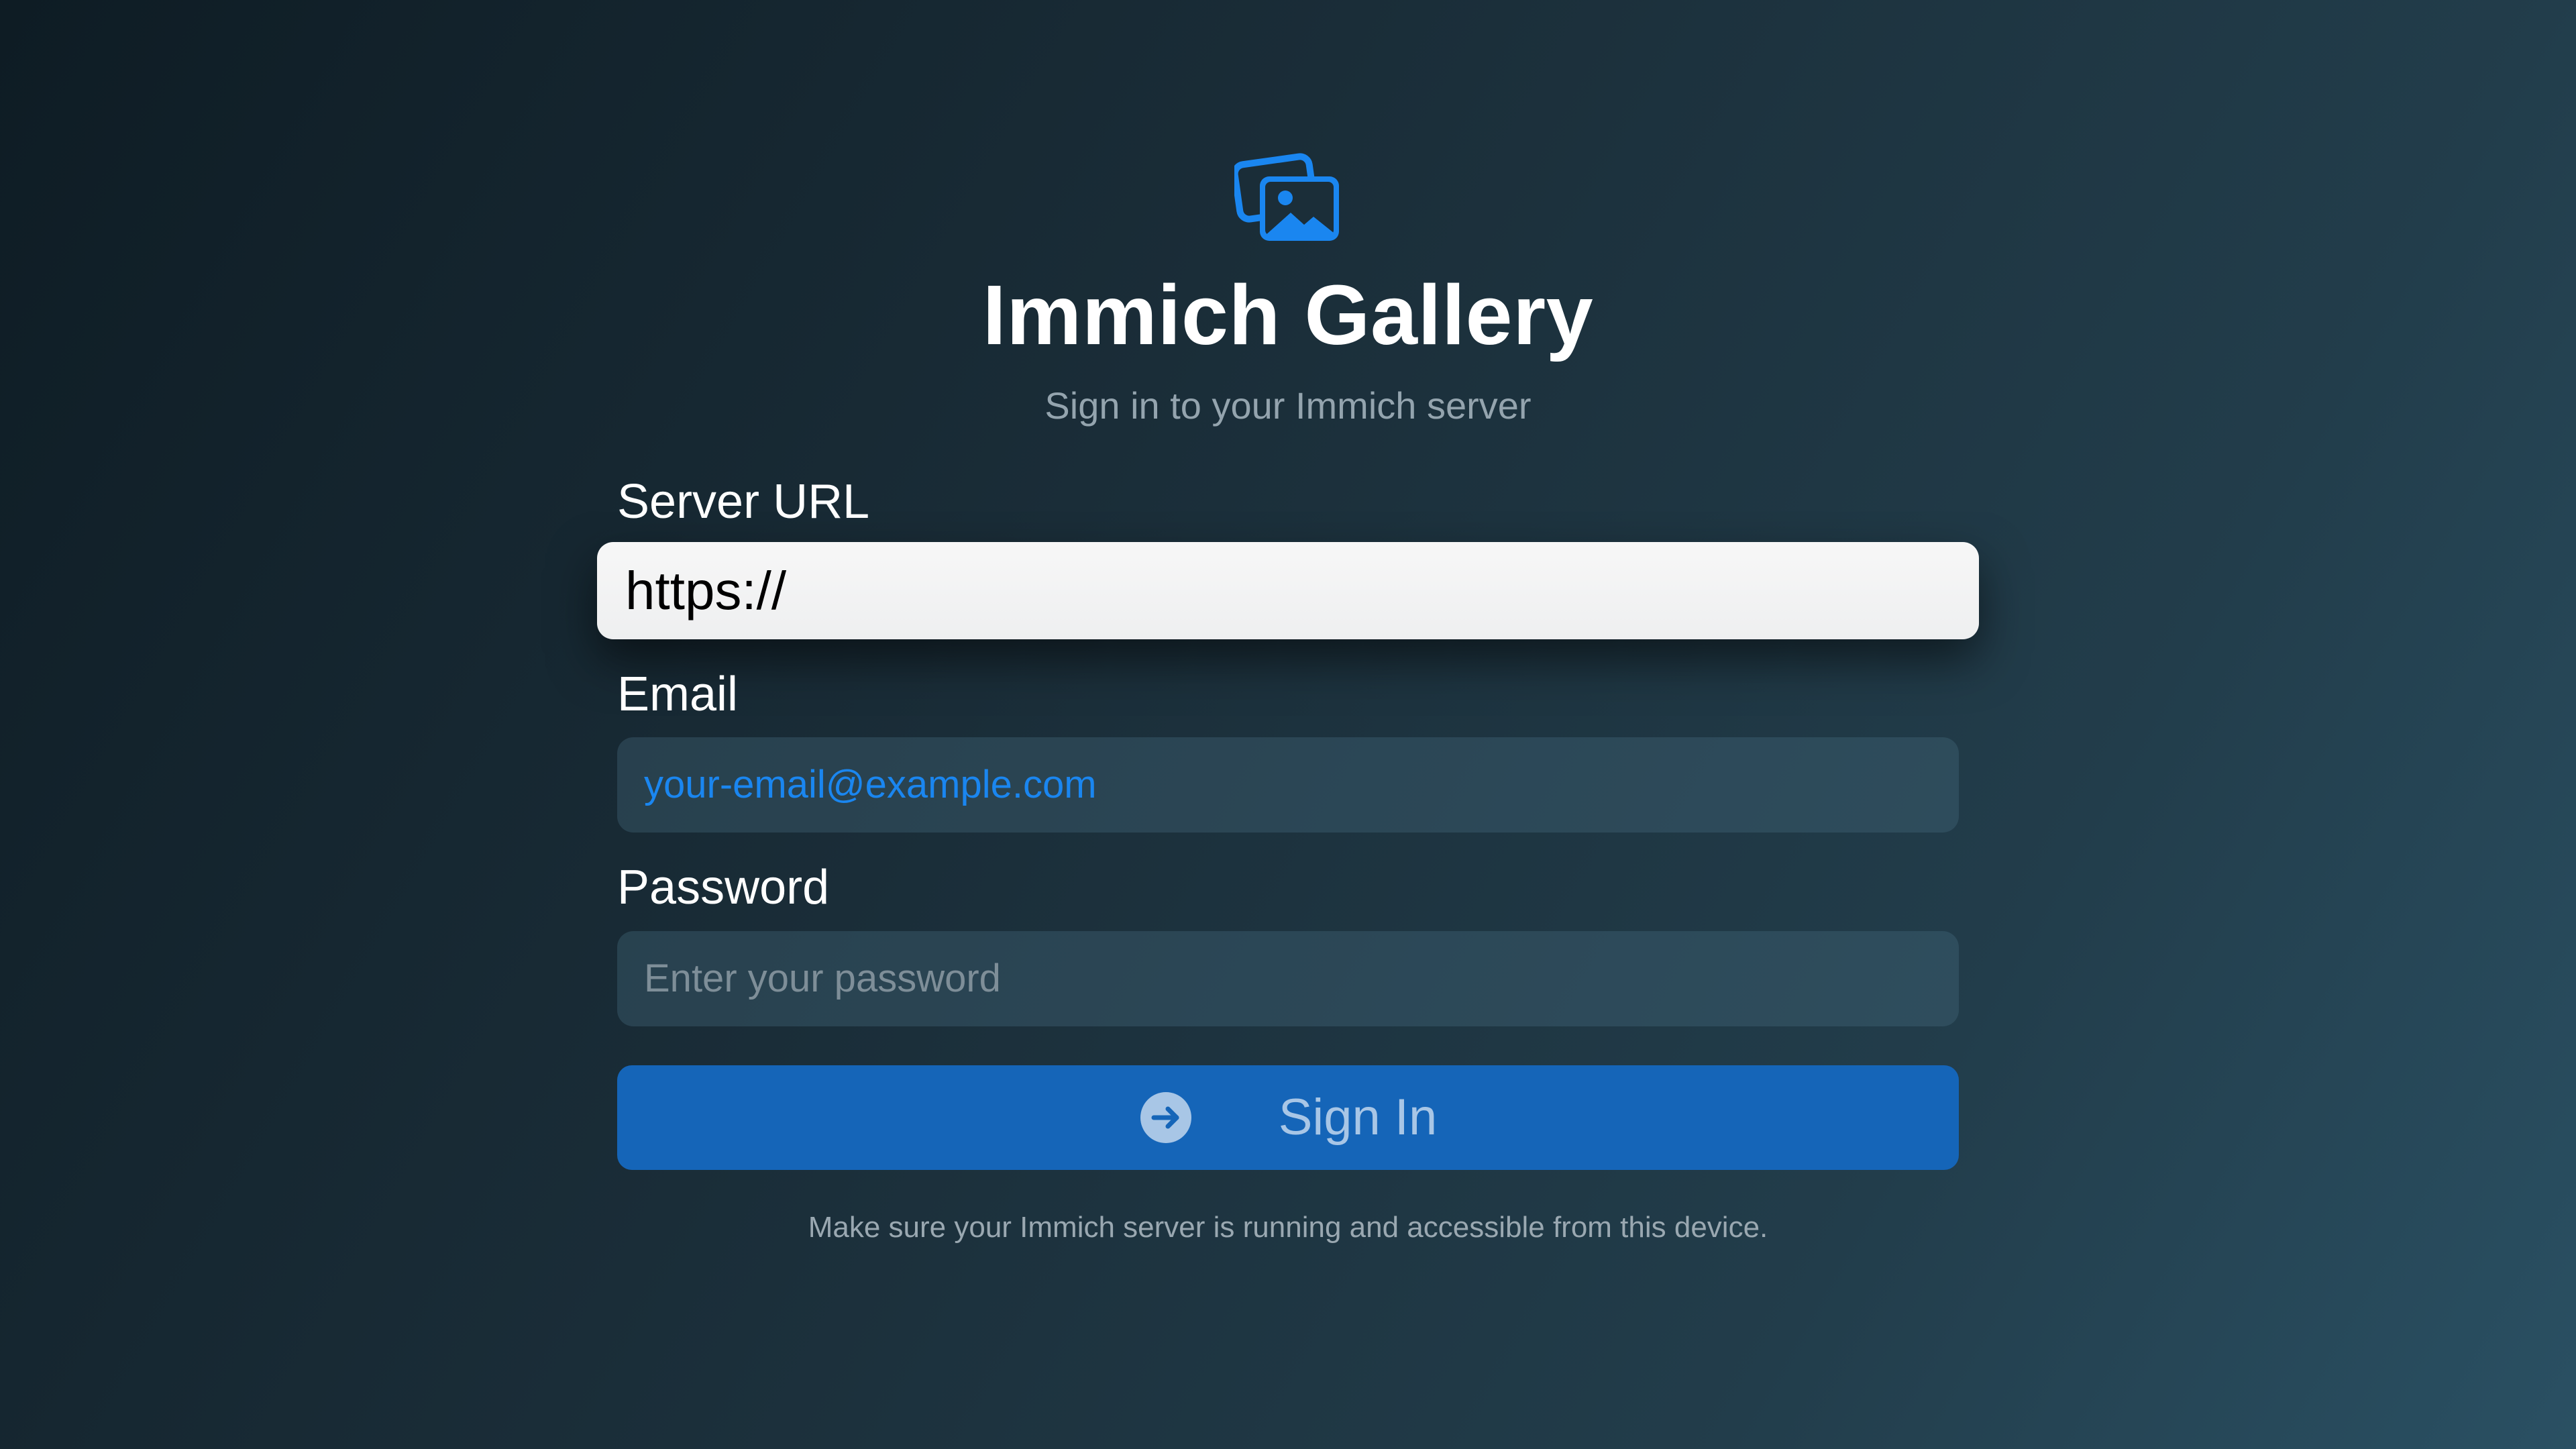 Image resolution: width=2576 pixels, height=1449 pixels. I want to click on email-label: Email, so click(678, 694).